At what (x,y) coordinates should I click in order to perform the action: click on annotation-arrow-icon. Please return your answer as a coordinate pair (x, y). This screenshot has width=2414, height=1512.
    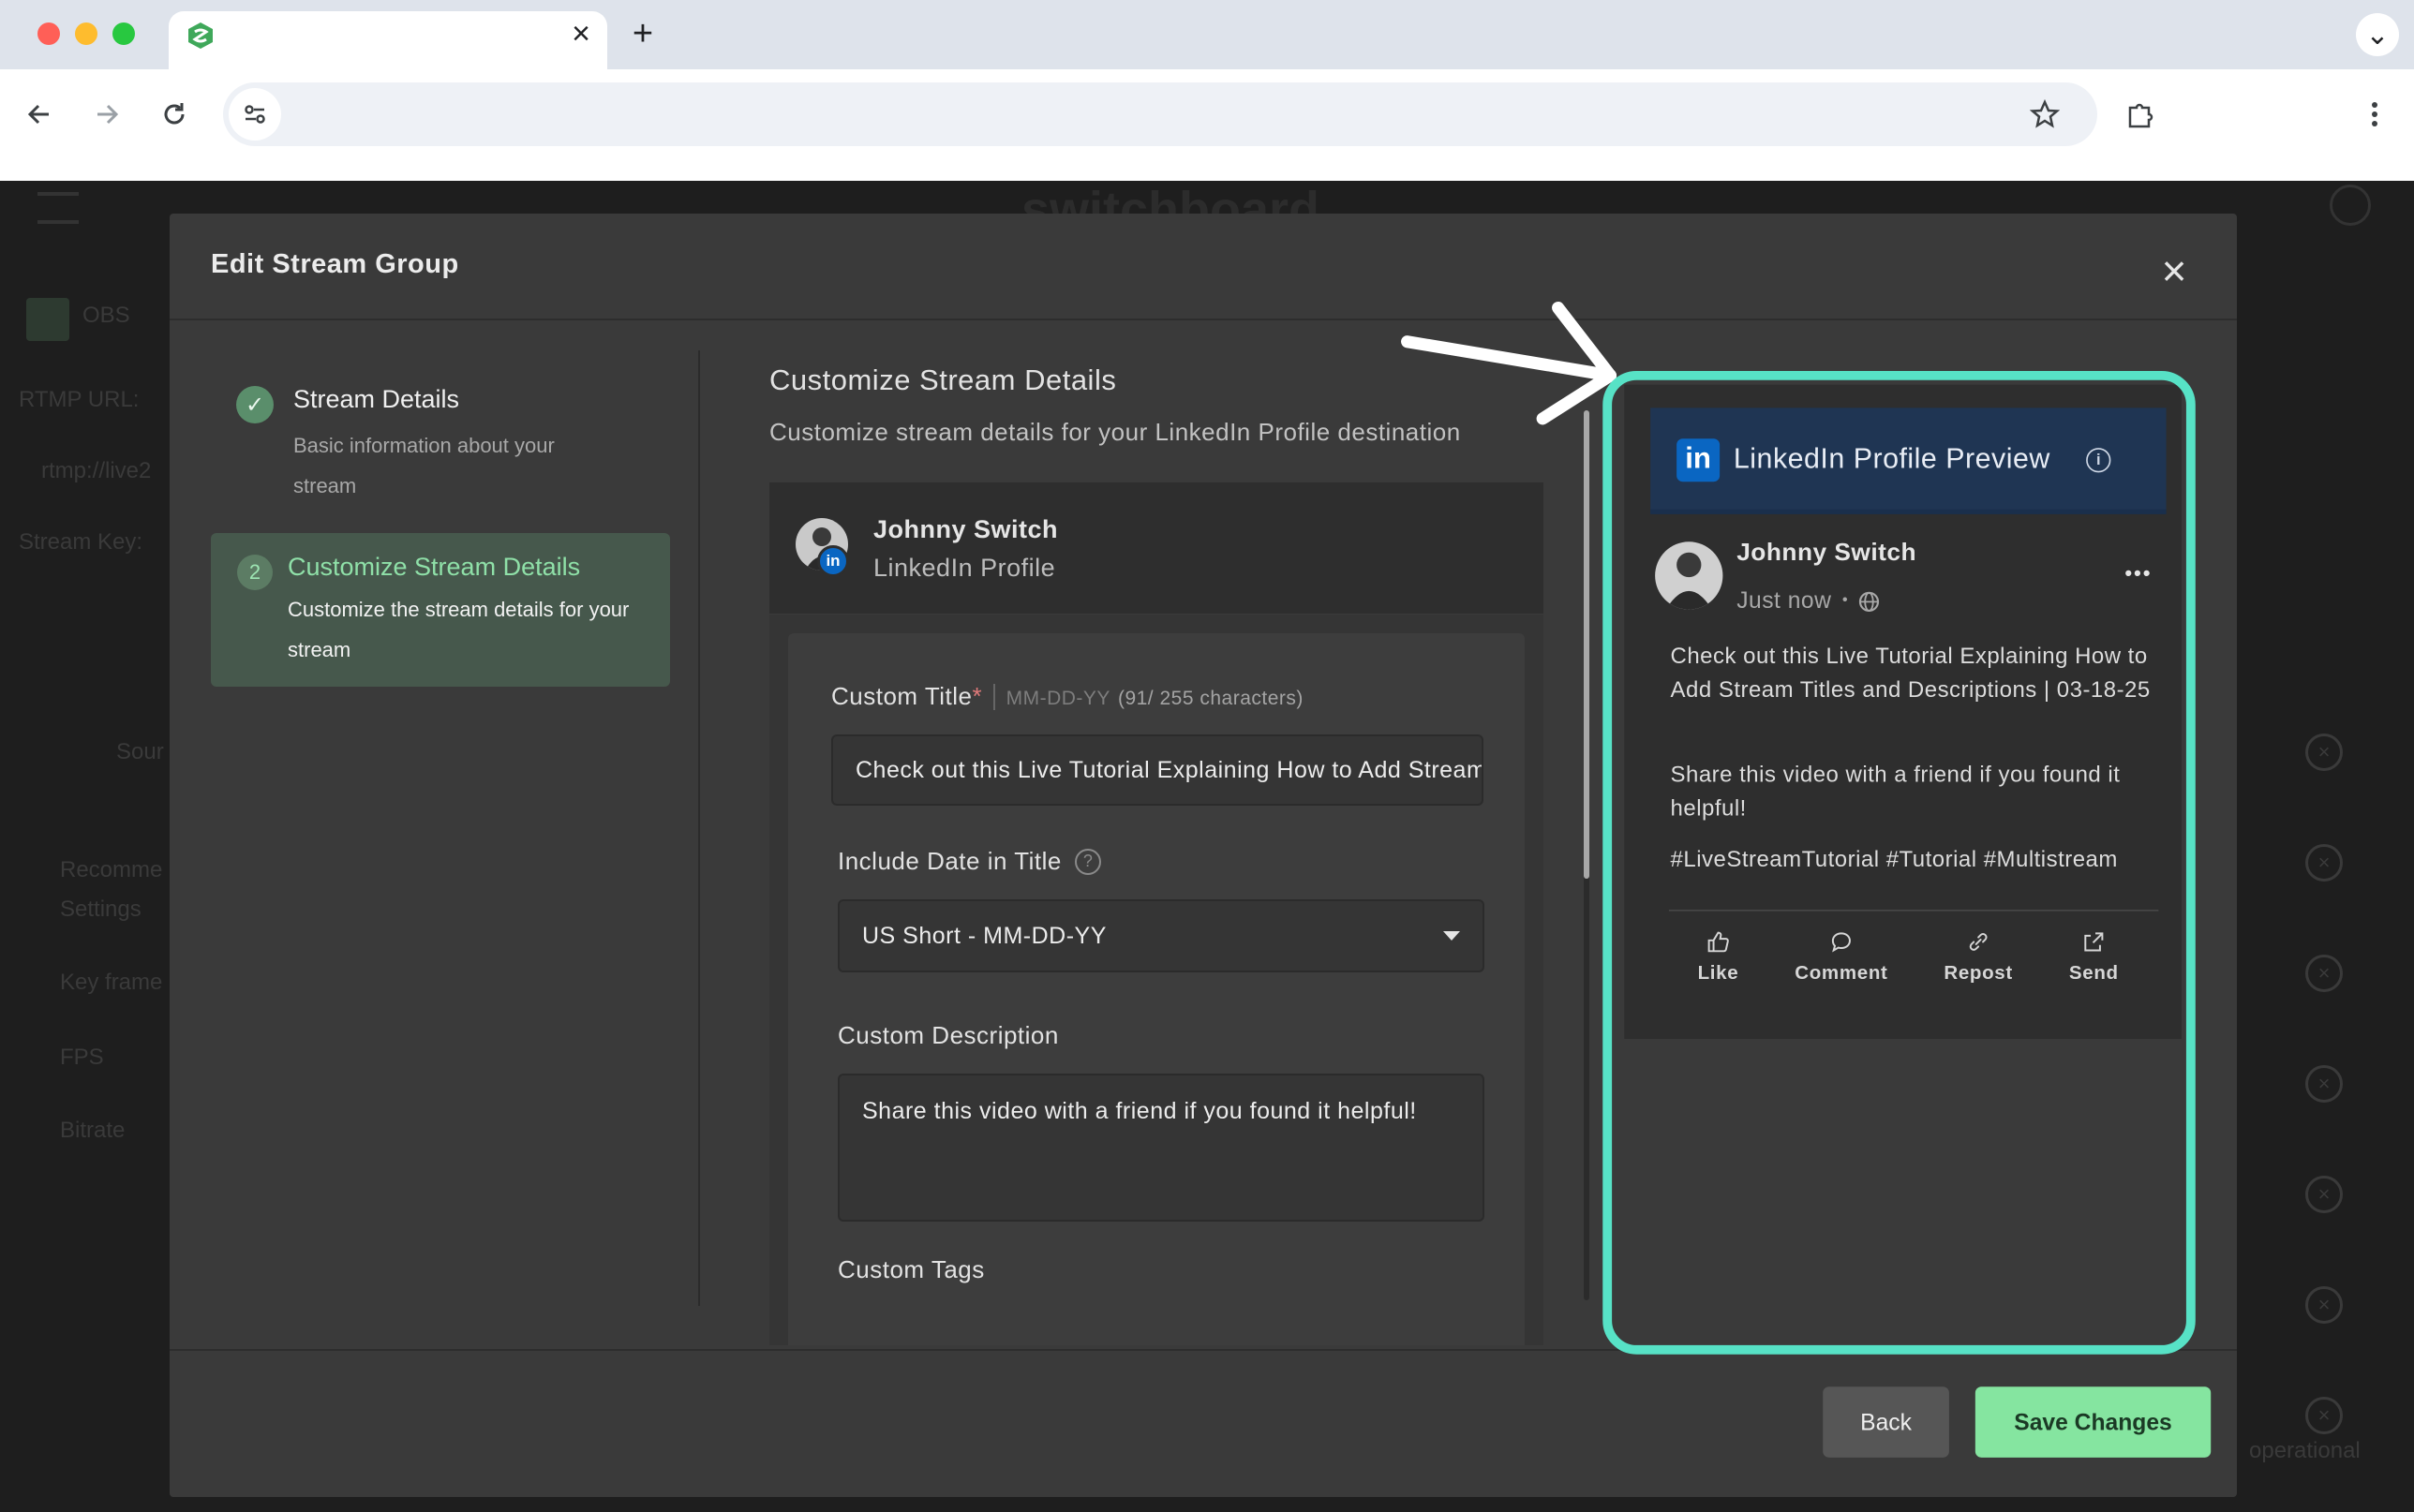
    Looking at the image, I should click on (1509, 363).